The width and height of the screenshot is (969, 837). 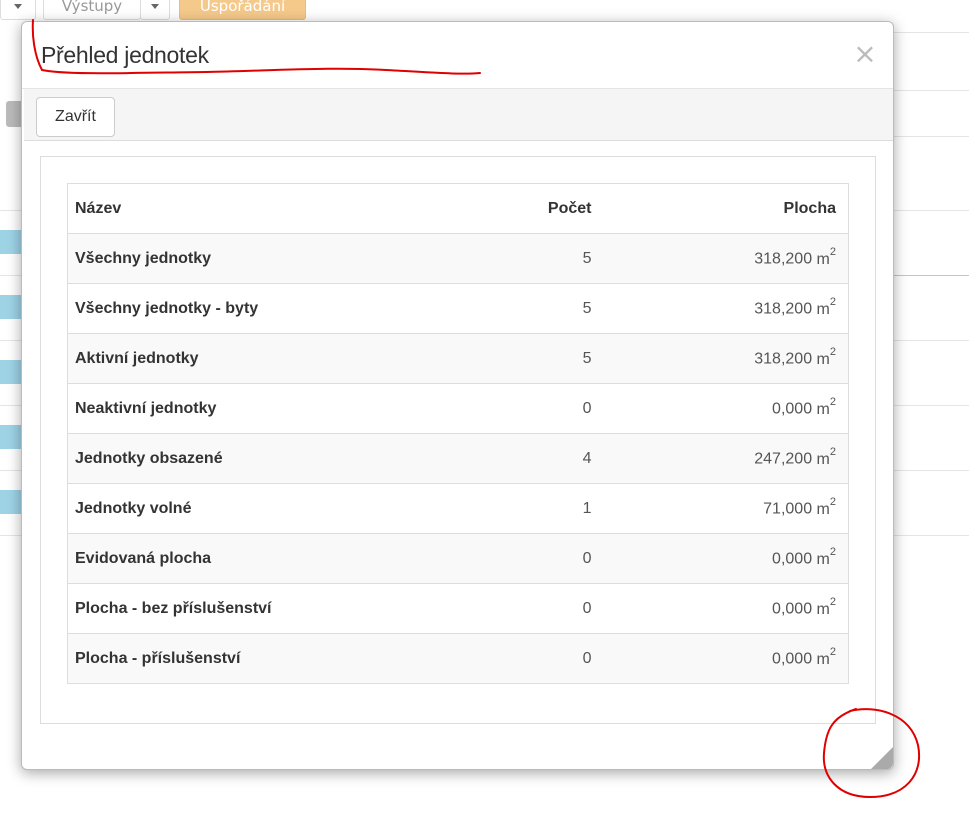 What do you see at coordinates (14, 114) in the screenshot?
I see `background-tag` at bounding box center [14, 114].